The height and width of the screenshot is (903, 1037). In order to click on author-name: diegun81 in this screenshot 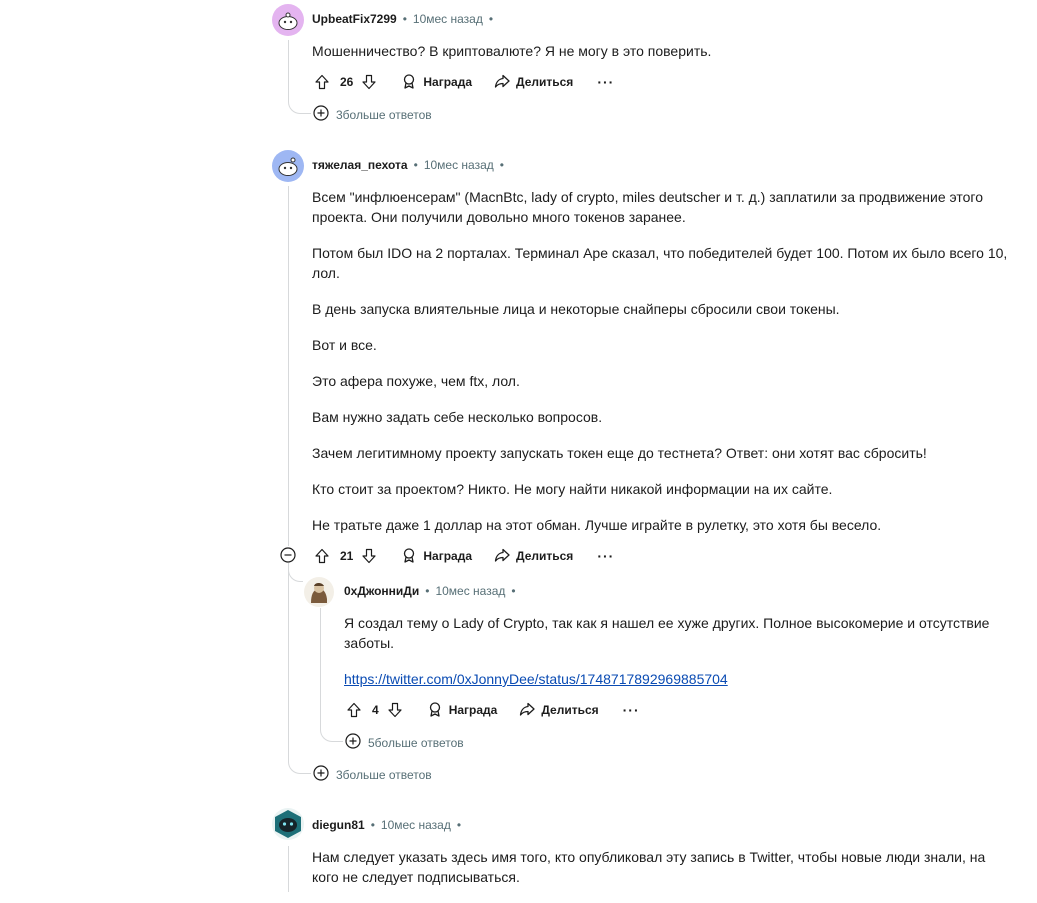, I will do `click(338, 825)`.